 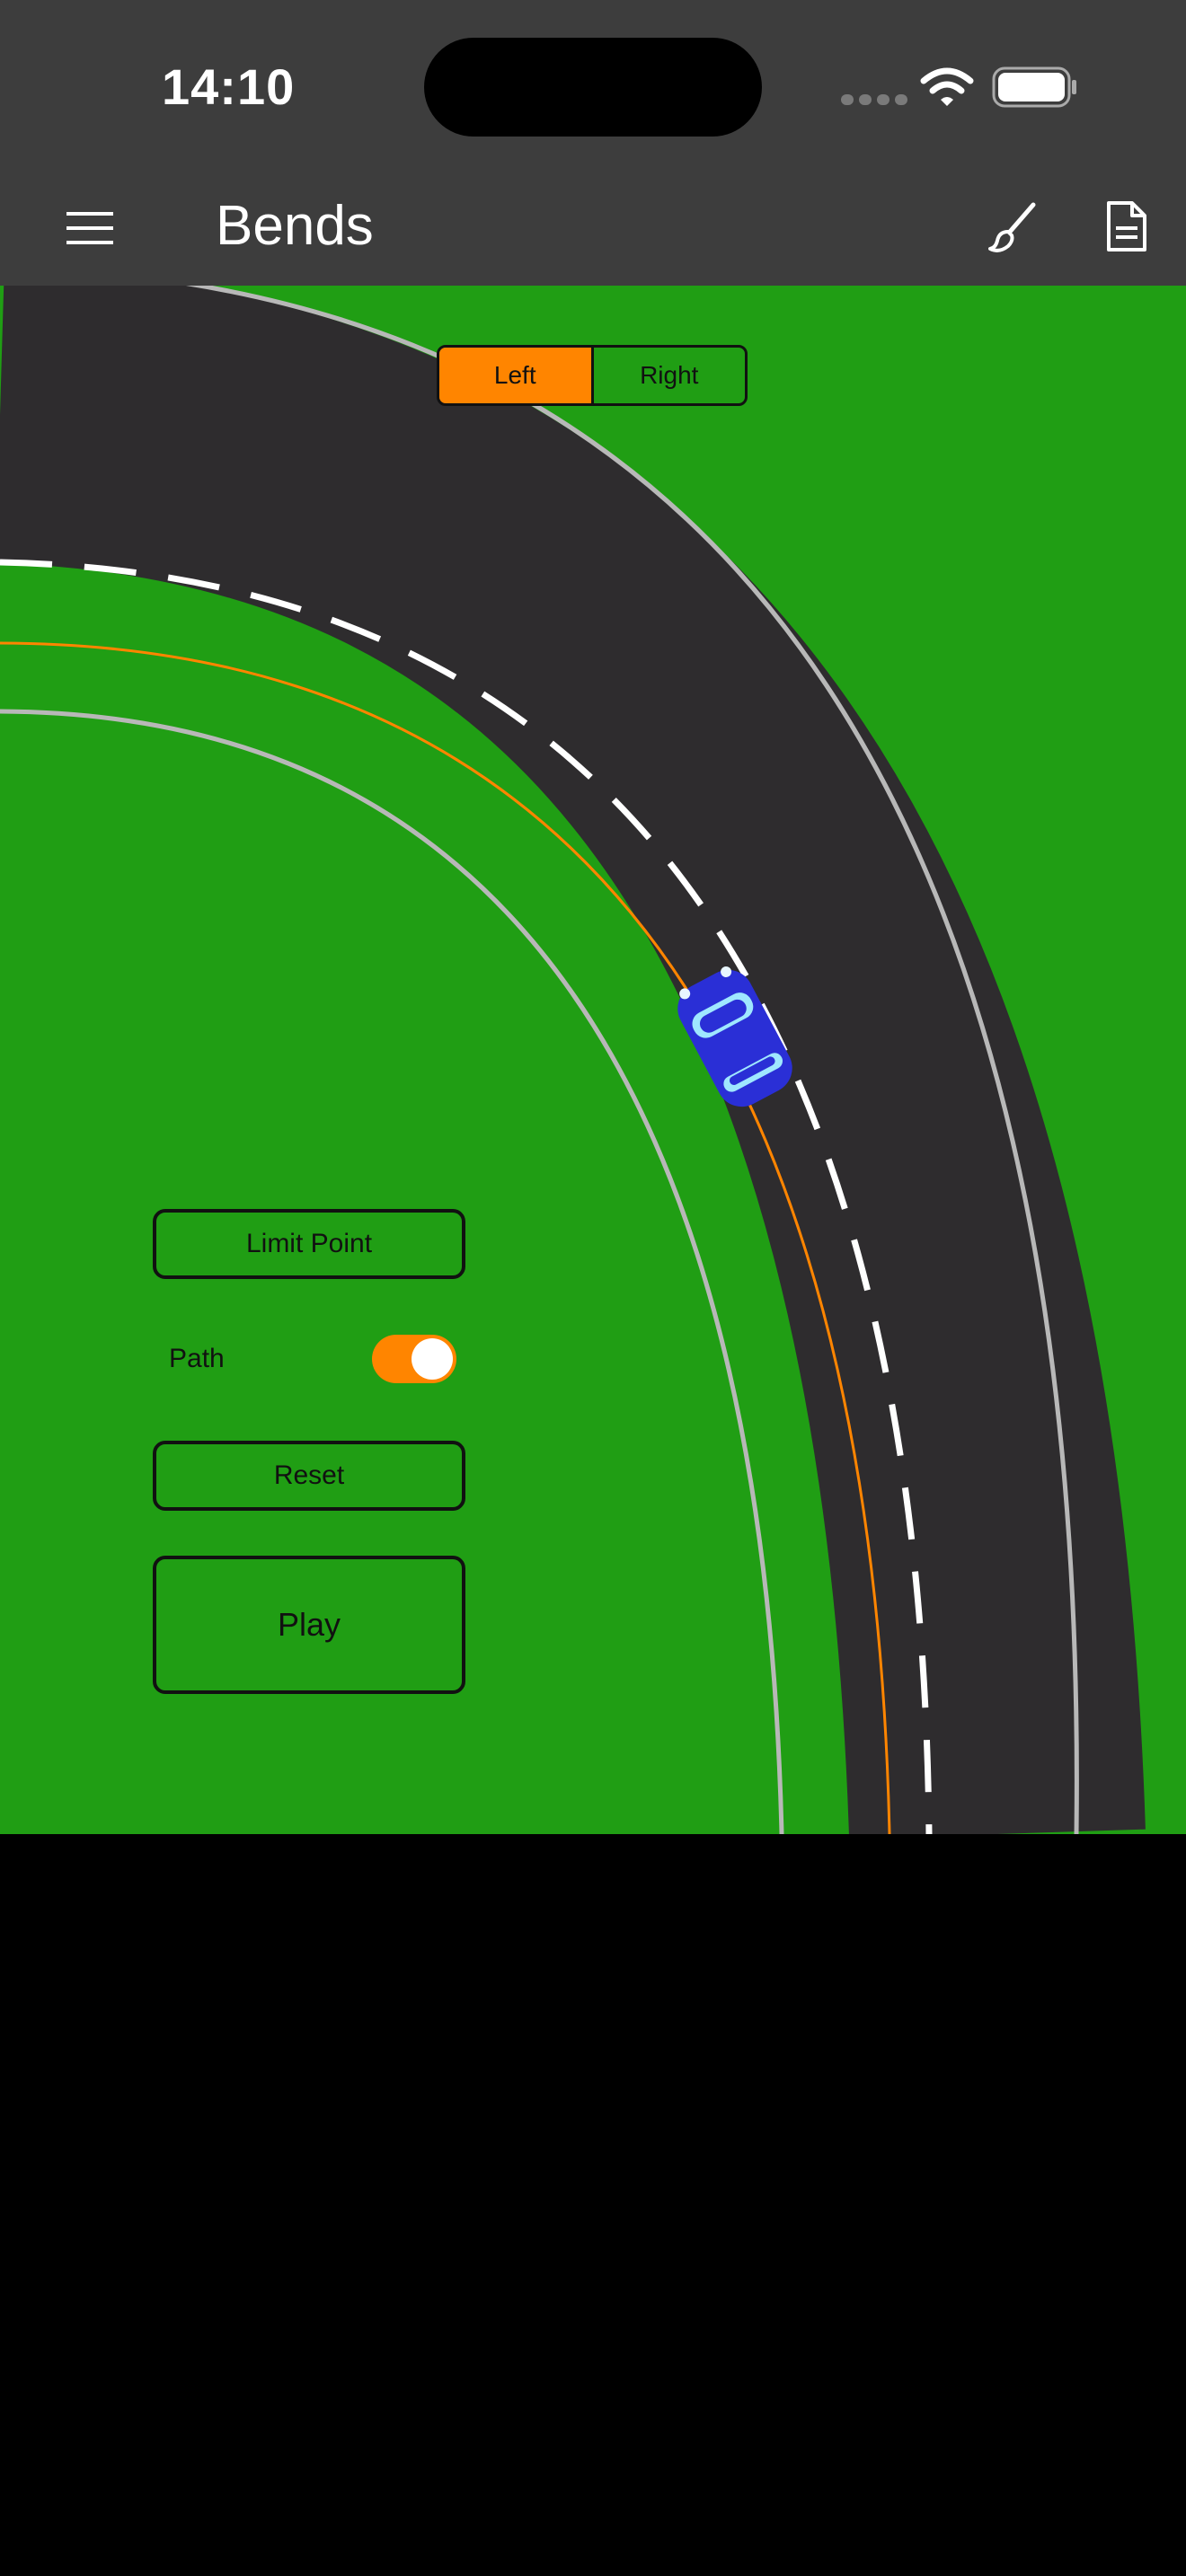 What do you see at coordinates (947, 86) in the screenshot?
I see `wifi-icon` at bounding box center [947, 86].